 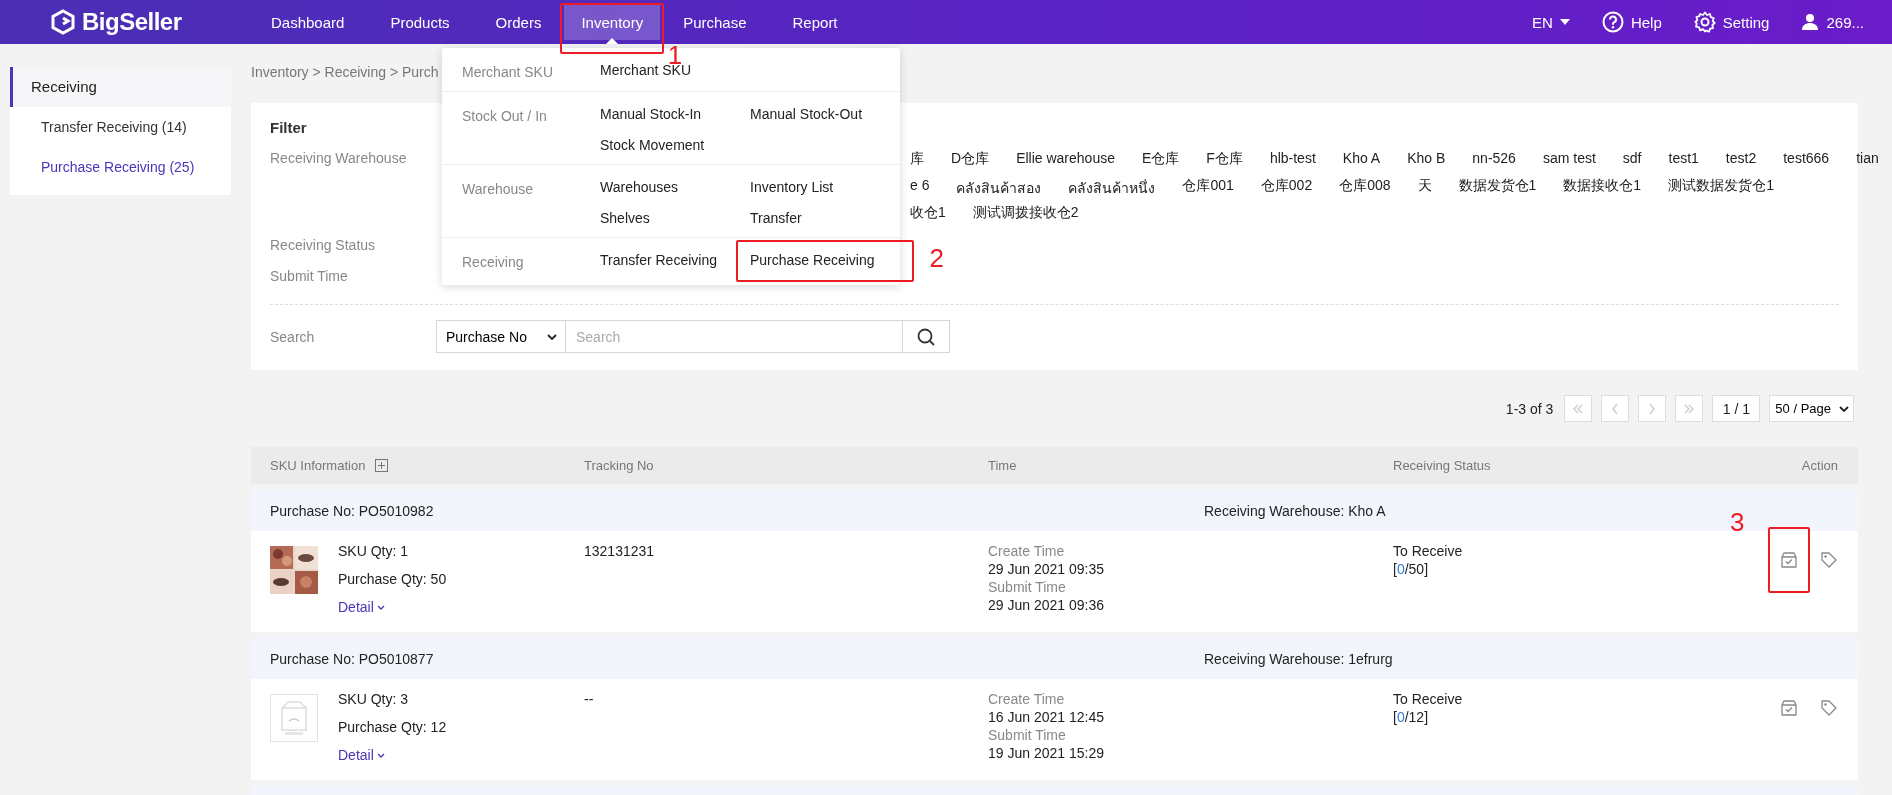 I want to click on expand-icon, so click(x=381, y=465).